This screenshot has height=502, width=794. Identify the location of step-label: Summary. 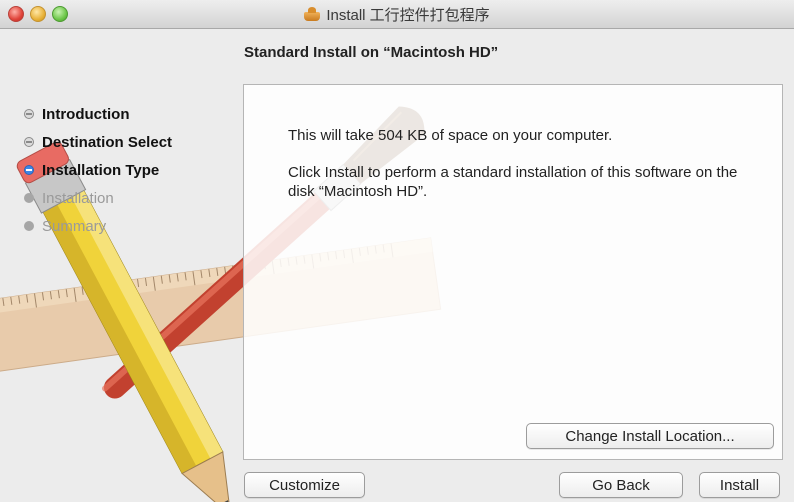
(74, 226).